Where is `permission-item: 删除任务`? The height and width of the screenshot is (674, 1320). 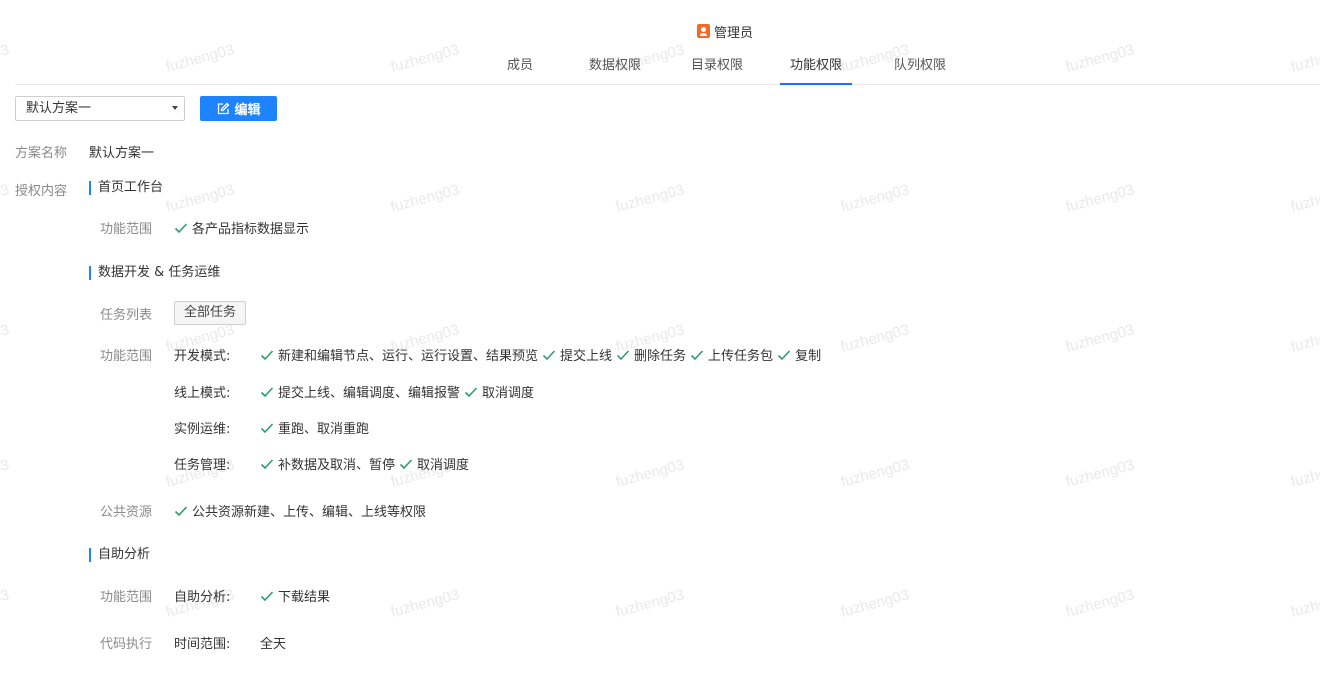 permission-item: 删除任务 is located at coordinates (651, 354).